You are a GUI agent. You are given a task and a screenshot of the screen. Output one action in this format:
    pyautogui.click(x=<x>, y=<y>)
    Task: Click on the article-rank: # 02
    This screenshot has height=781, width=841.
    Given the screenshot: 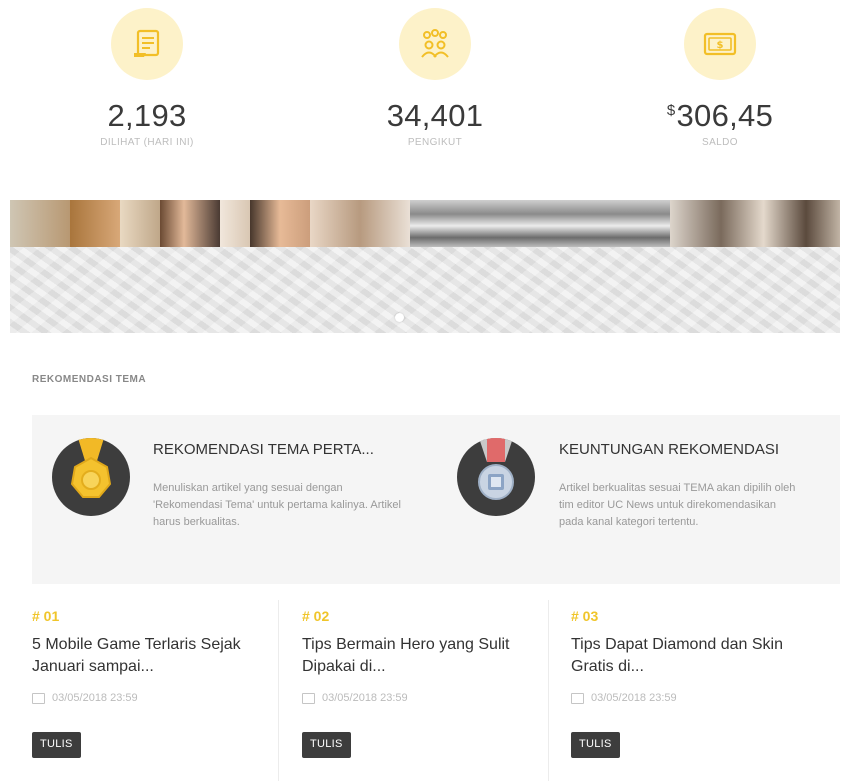 What is the action you would take?
    pyautogui.click(x=316, y=616)
    